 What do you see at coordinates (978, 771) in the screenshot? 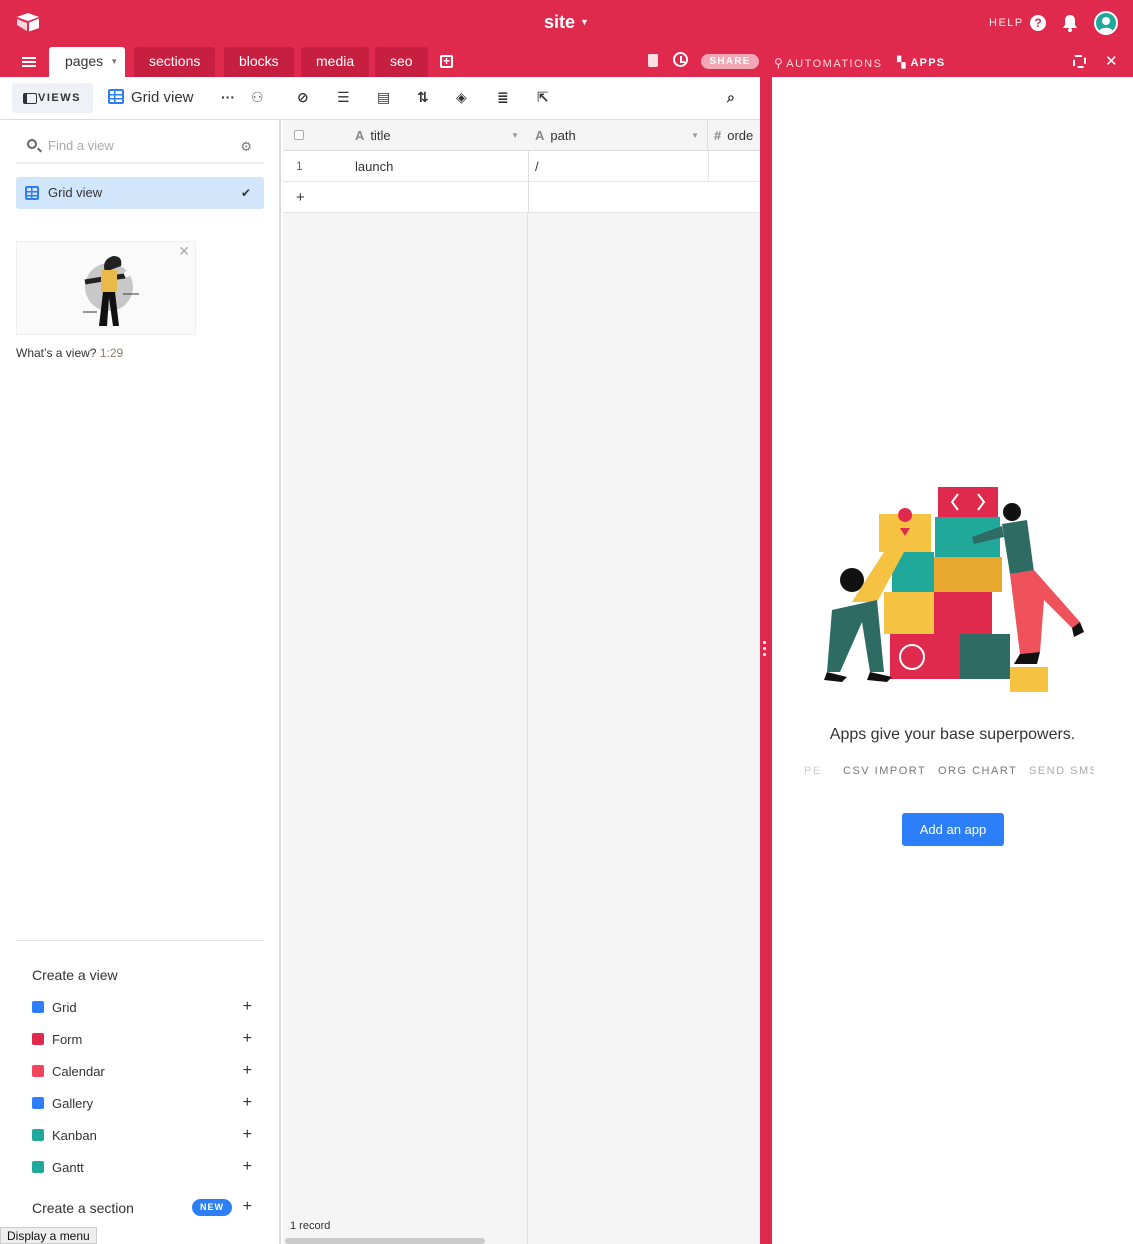
I see `marquee-item: ORG CHART` at bounding box center [978, 771].